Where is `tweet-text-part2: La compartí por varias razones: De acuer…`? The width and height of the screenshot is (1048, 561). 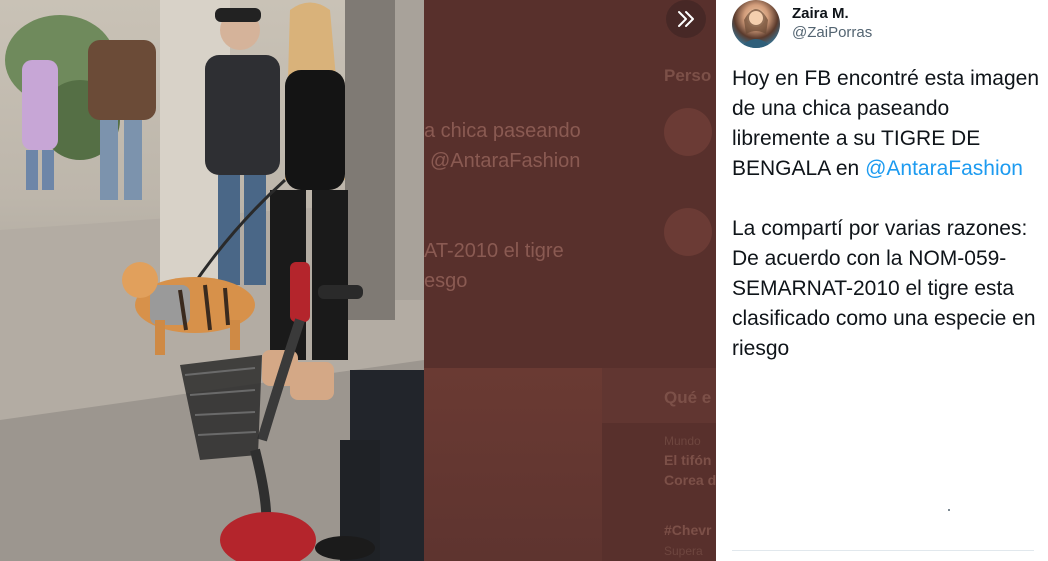
tweet-text-part2: La compartí por varias razones: De acuer… is located at coordinates (884, 288).